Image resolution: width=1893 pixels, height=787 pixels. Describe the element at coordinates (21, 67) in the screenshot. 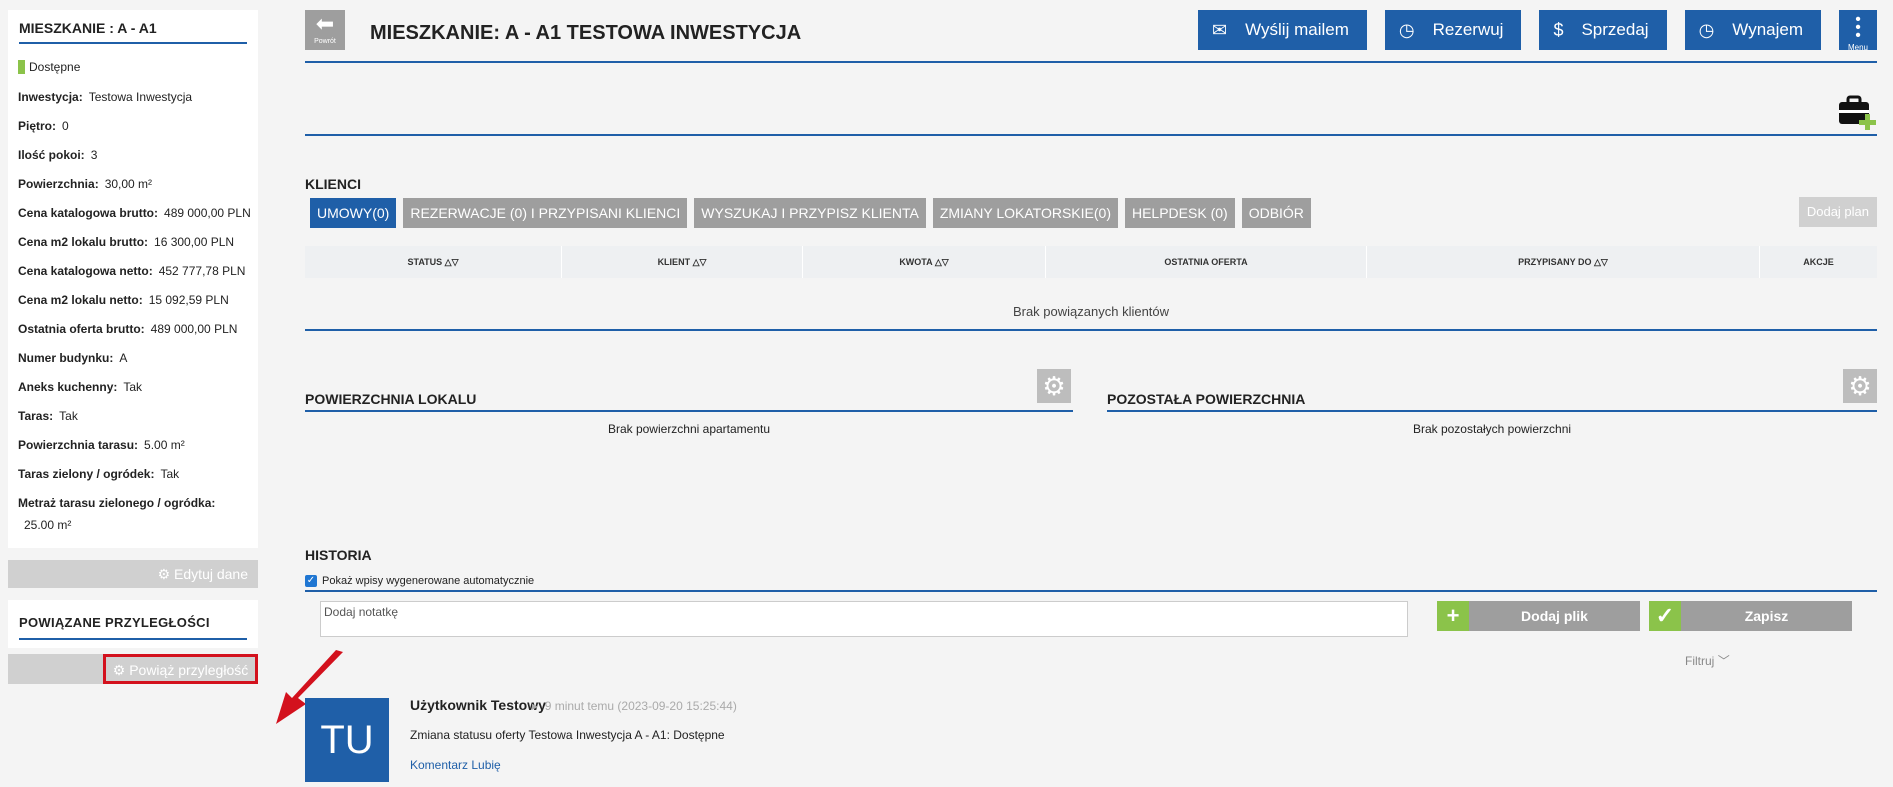

I see `status-indicator` at that location.